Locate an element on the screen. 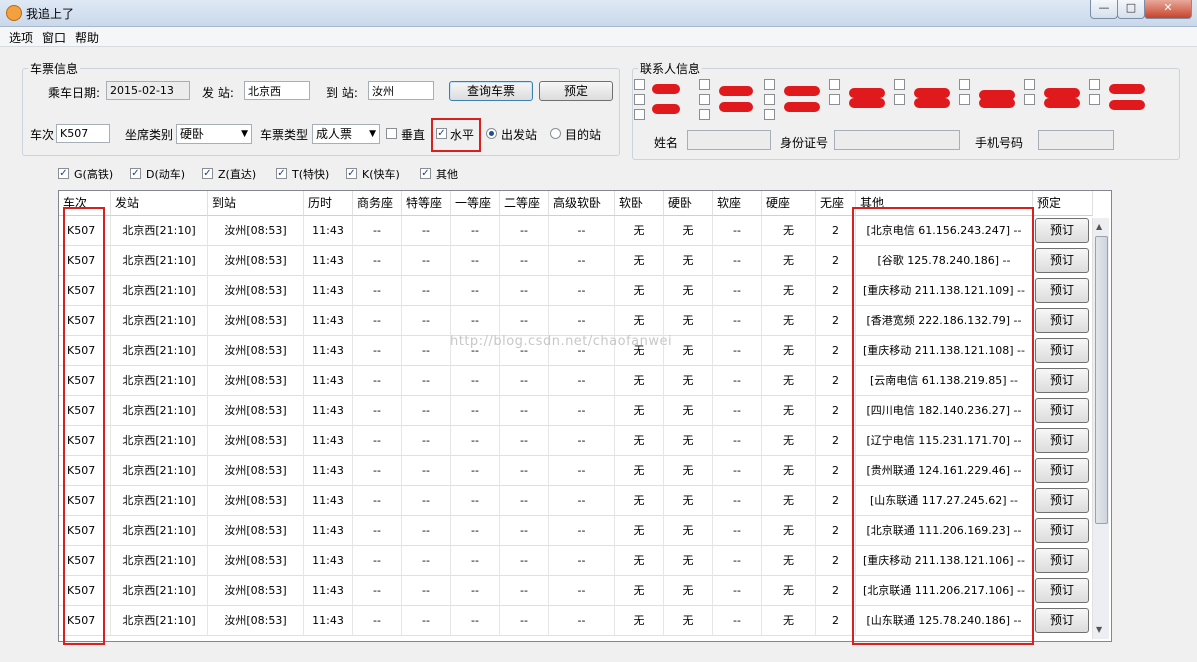  to-station-field is located at coordinates (401, 90).